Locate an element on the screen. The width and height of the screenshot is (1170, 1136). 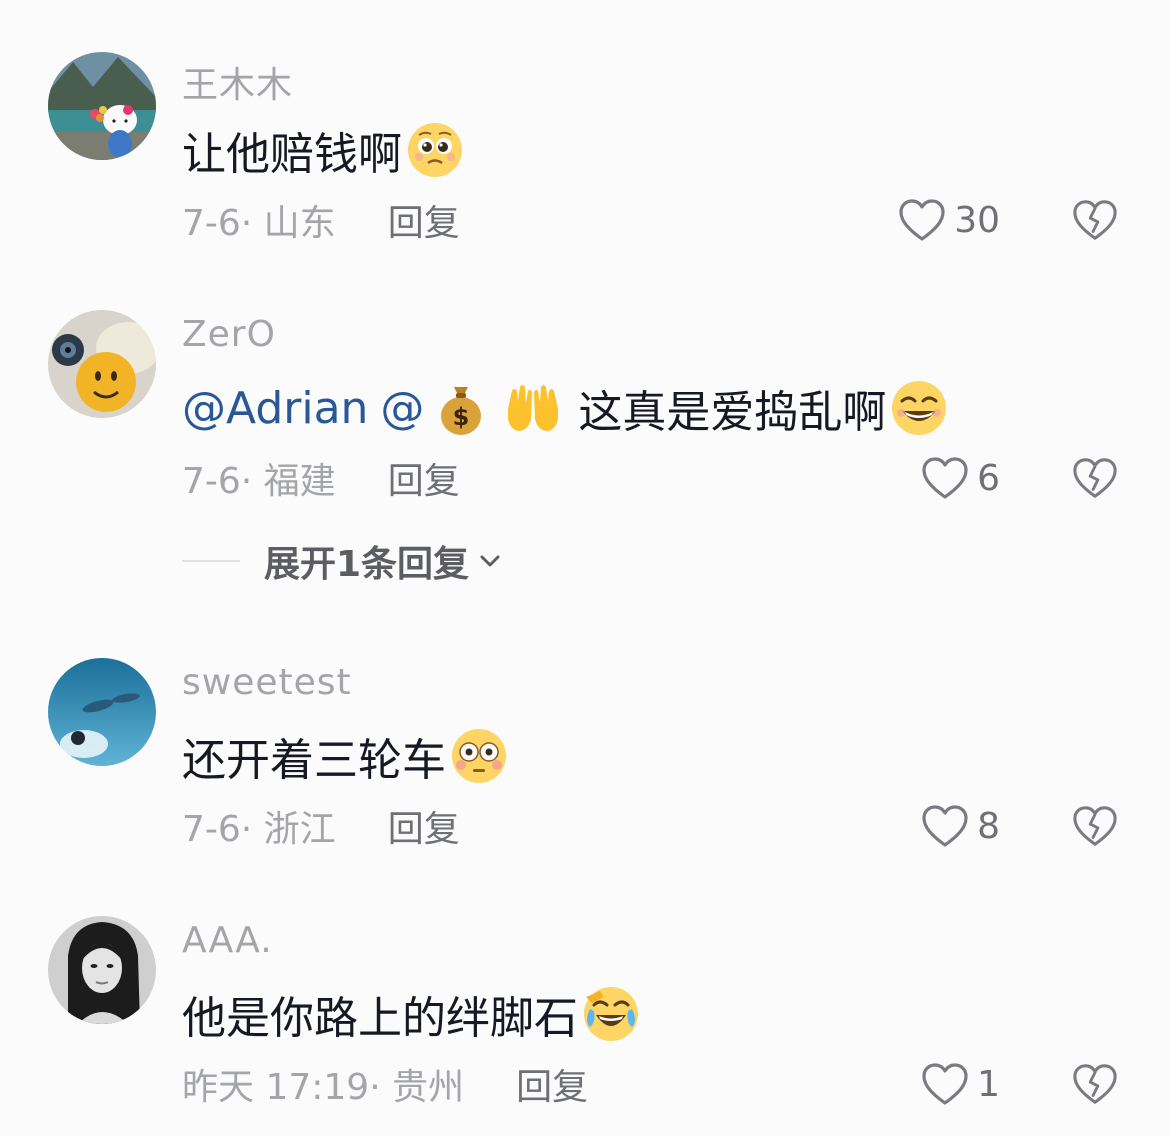
comment-date-location: 7-6· 浙江 is located at coordinates (259, 829).